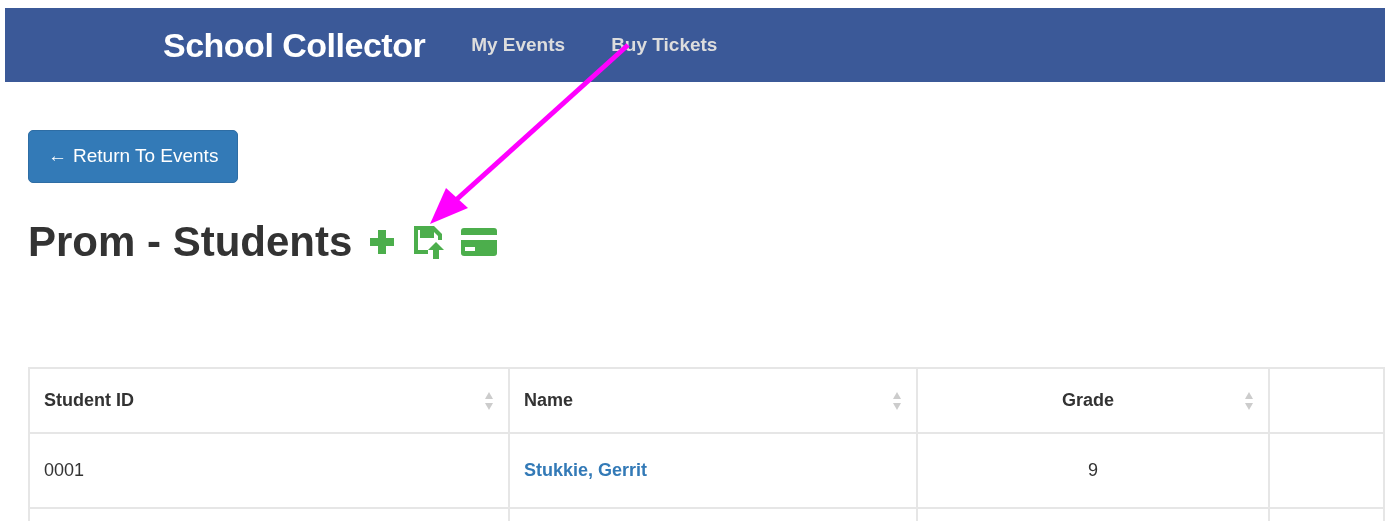 This screenshot has width=1385, height=521. Describe the element at coordinates (190, 242) in the screenshot. I see `page-title: Prom - Students` at that location.